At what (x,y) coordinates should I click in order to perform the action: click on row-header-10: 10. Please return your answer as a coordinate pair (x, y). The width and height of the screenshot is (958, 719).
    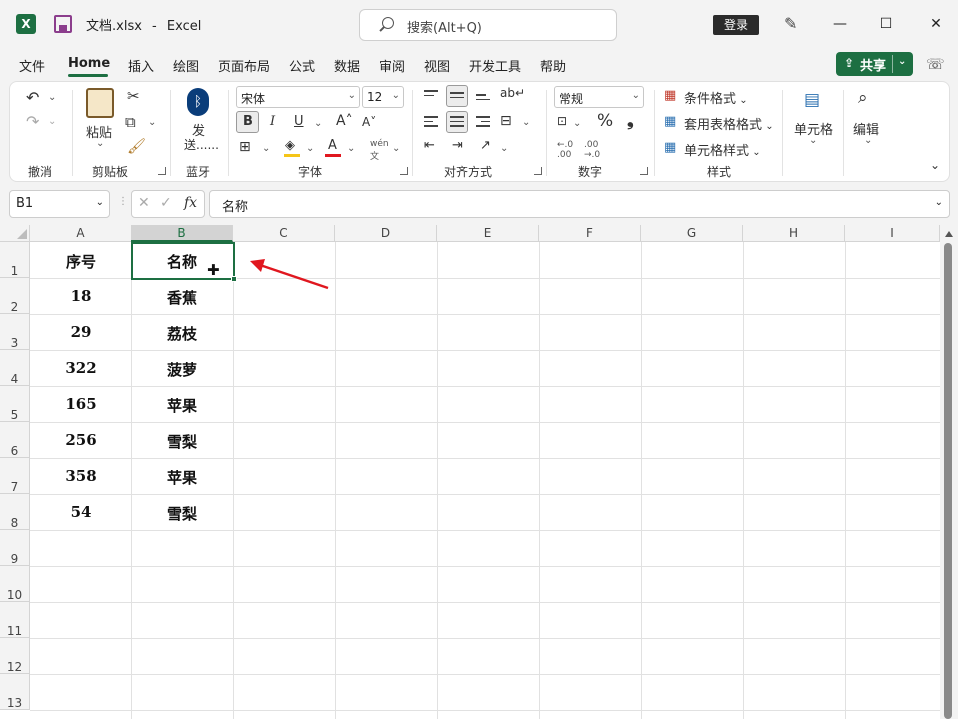
    Looking at the image, I should click on (15, 584).